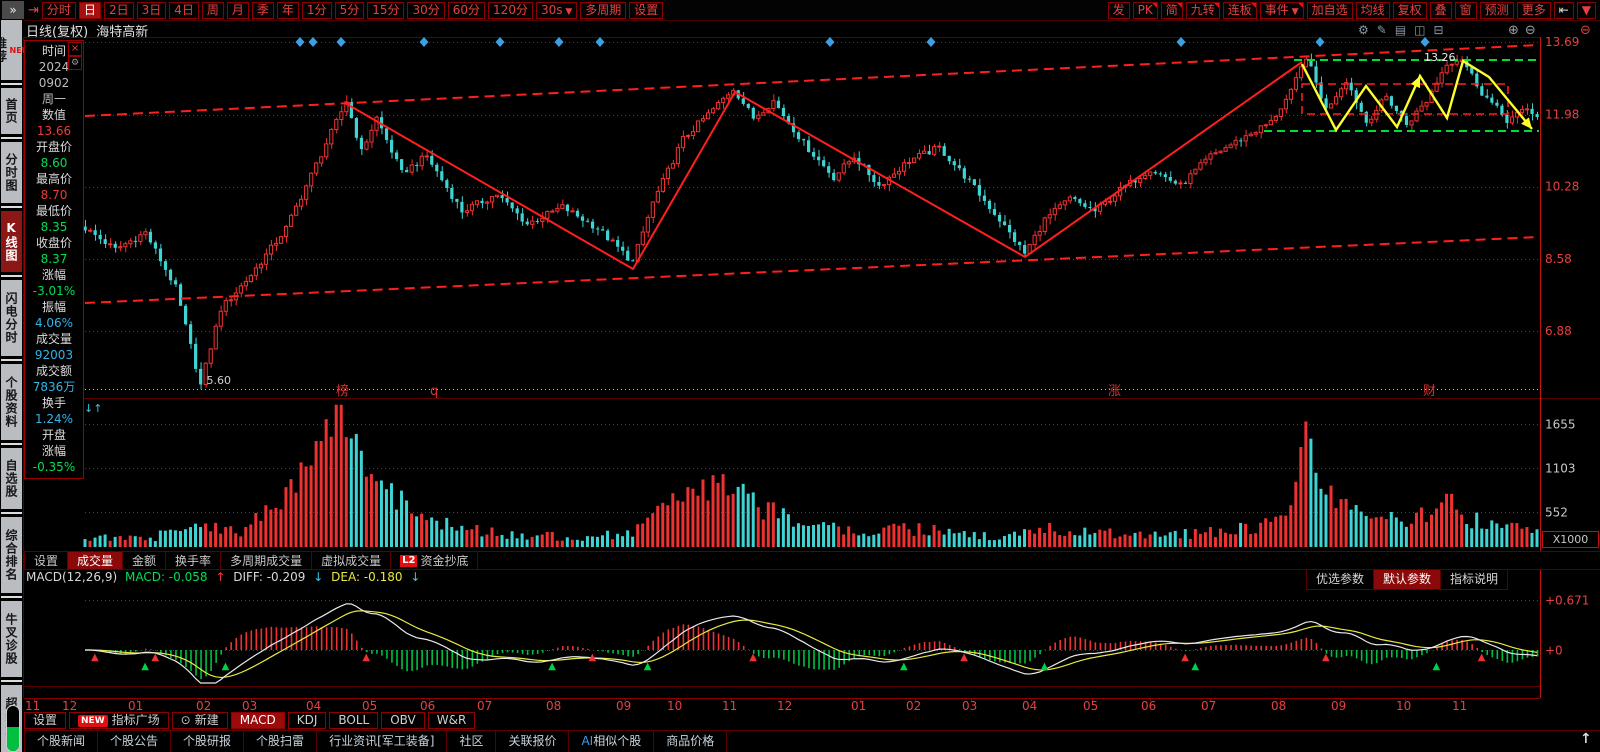 Image resolution: width=1600 pixels, height=752 pixels. Describe the element at coordinates (426, 10) in the screenshot. I see `period-tab-12: 30分` at that location.